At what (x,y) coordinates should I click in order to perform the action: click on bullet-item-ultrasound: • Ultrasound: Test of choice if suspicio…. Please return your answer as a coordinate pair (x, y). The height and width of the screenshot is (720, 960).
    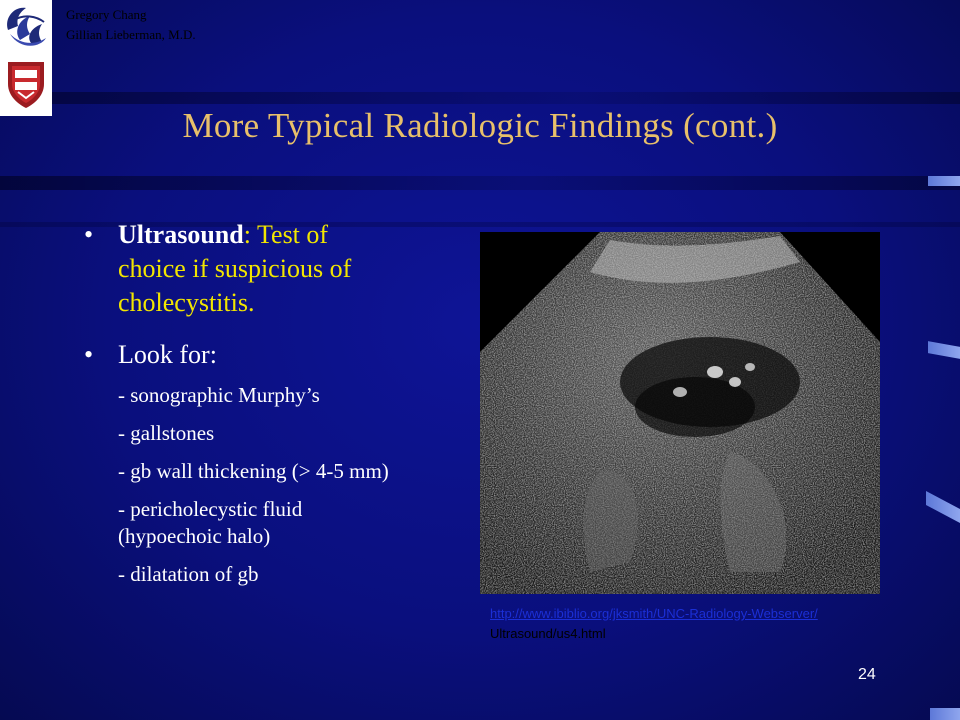
    Looking at the image, I should click on (279, 269).